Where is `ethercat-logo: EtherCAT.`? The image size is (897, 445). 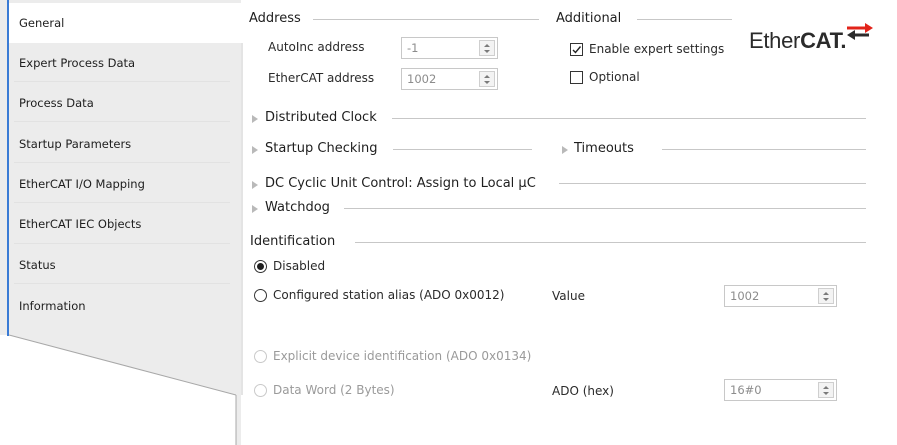 ethercat-logo: EtherCAT. is located at coordinates (797, 41).